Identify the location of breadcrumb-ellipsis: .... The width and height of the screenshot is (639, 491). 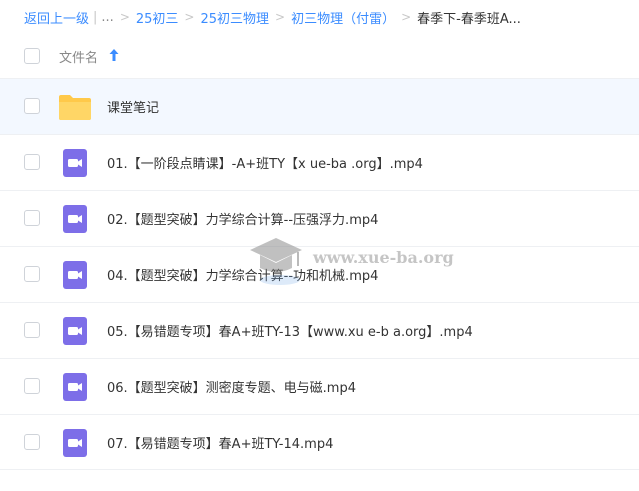
(107, 17).